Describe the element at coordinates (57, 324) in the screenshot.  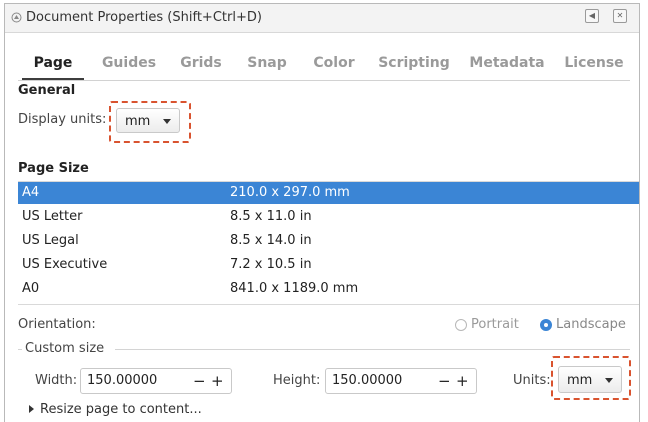
I see `orientation-label: Orientation:` at that location.